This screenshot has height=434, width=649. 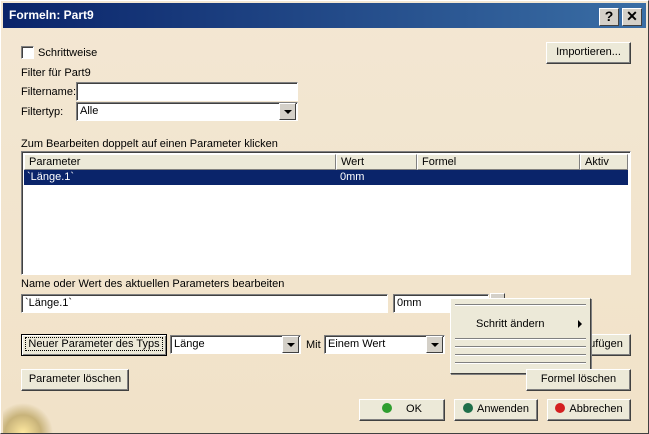 What do you see at coordinates (326, 177) in the screenshot?
I see `table-row: `Länge.1` 0mm` at bounding box center [326, 177].